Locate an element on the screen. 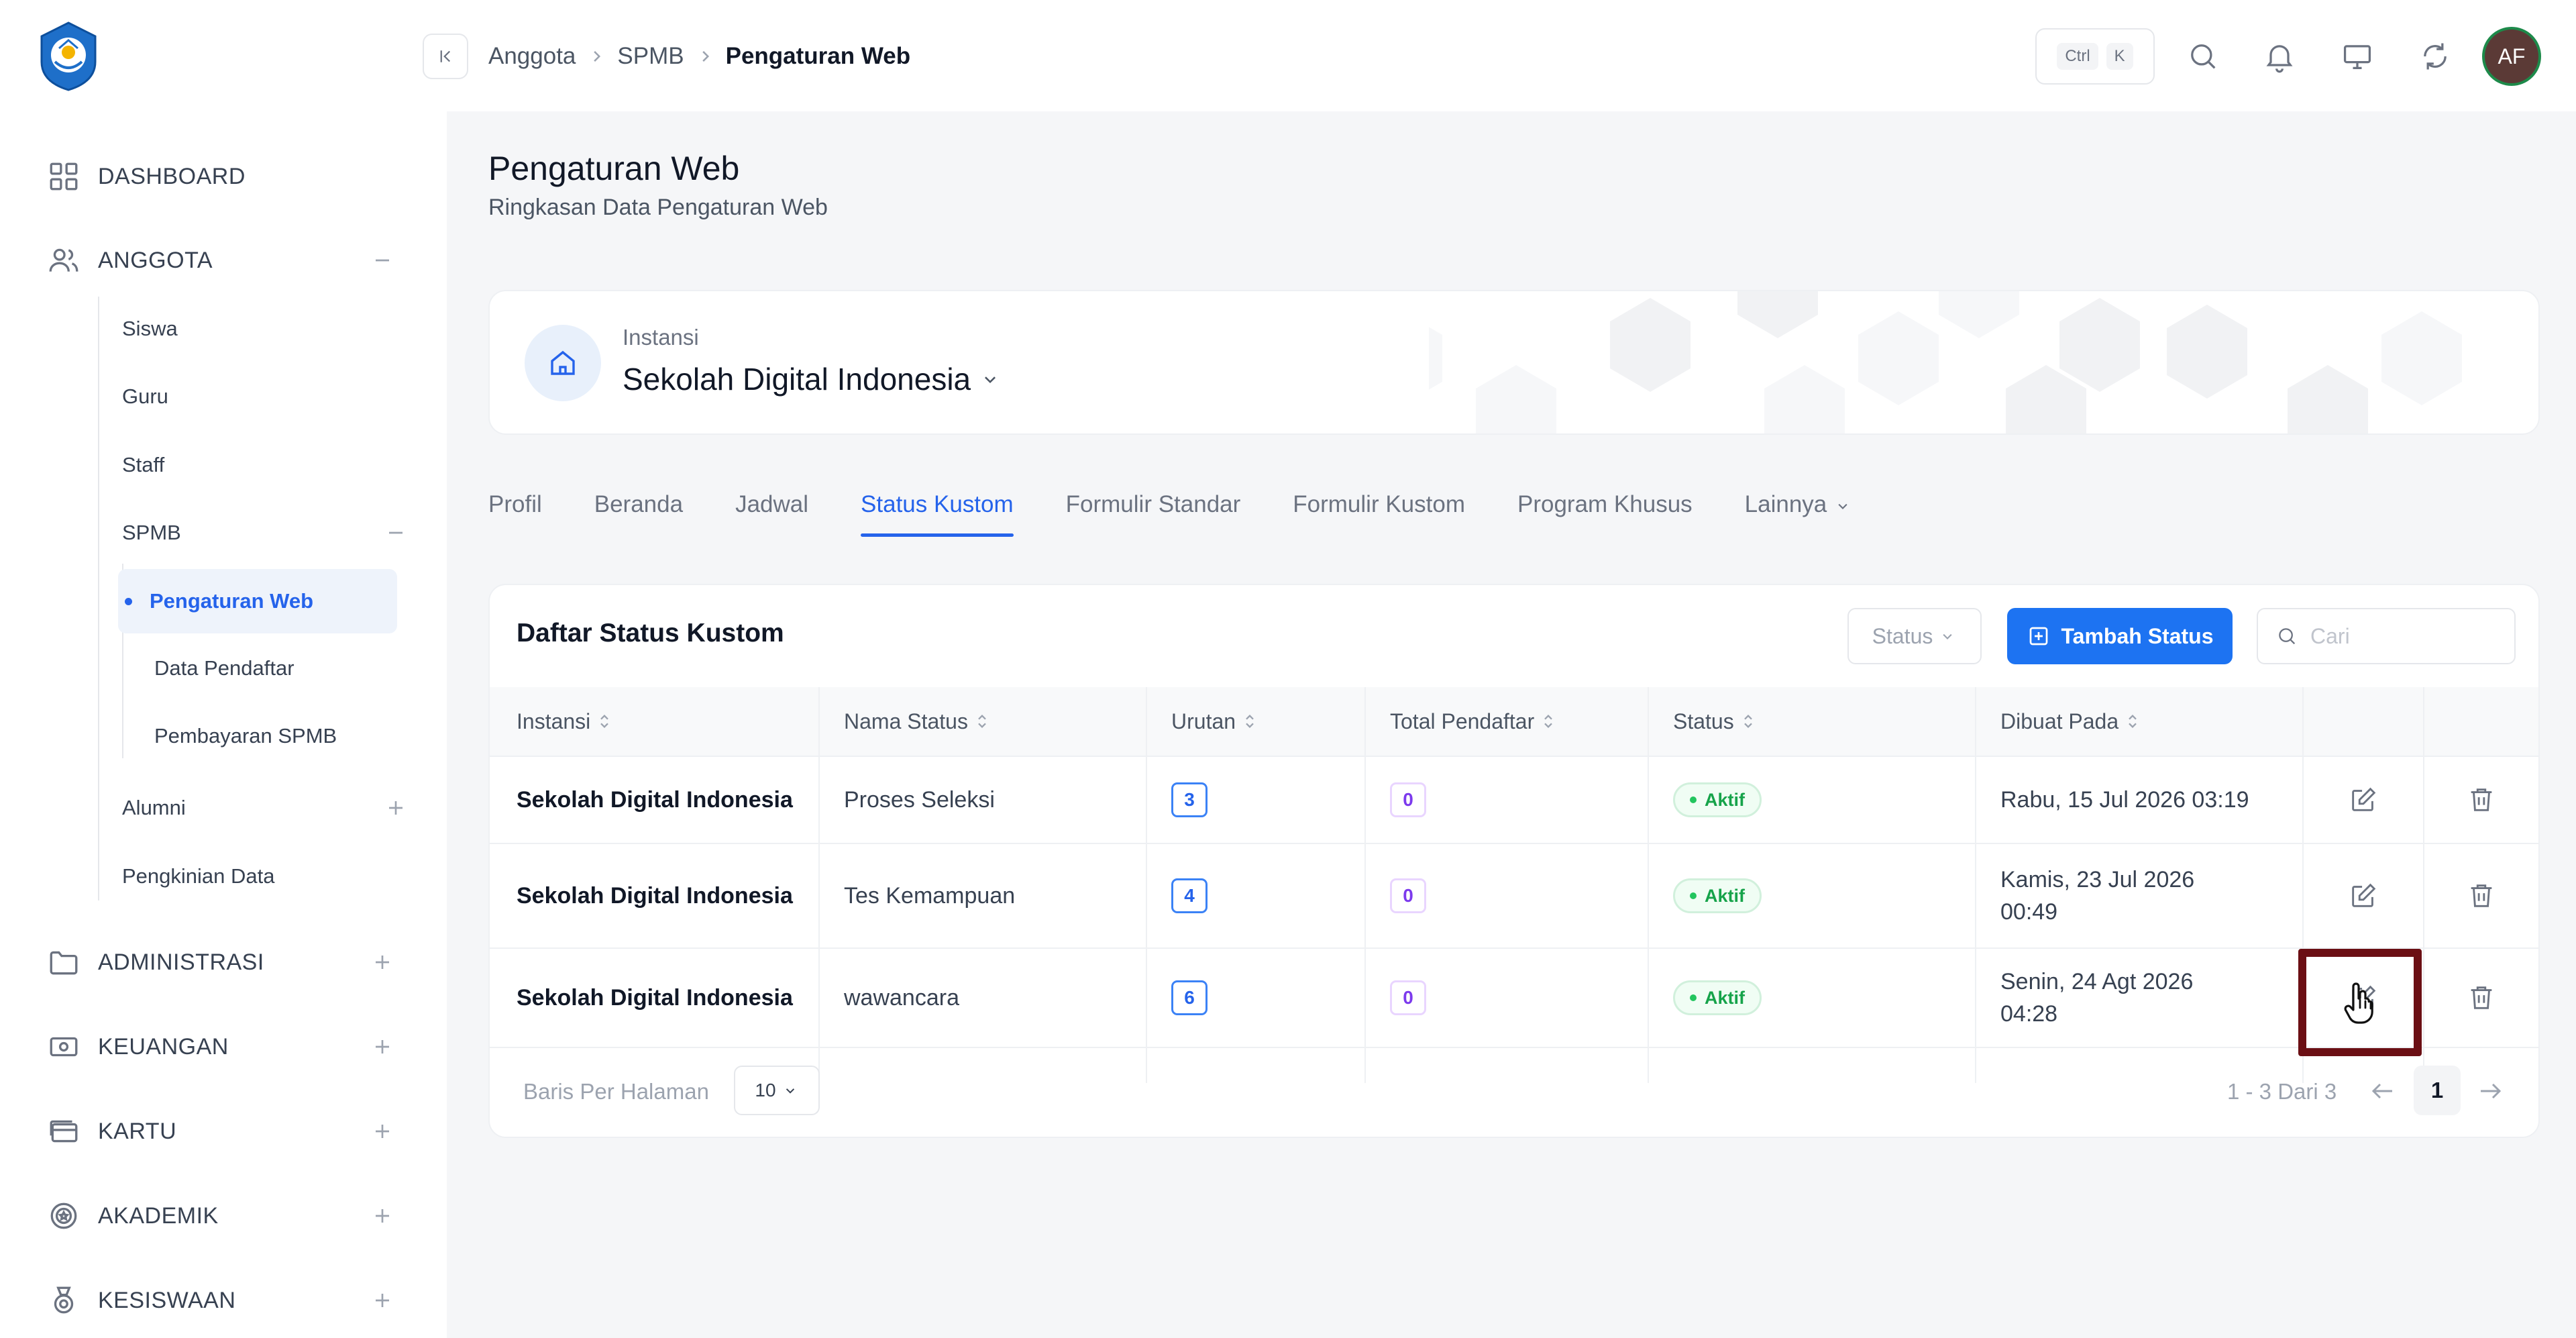 This screenshot has width=2576, height=1338. total-badge: 0 is located at coordinates (1408, 895).